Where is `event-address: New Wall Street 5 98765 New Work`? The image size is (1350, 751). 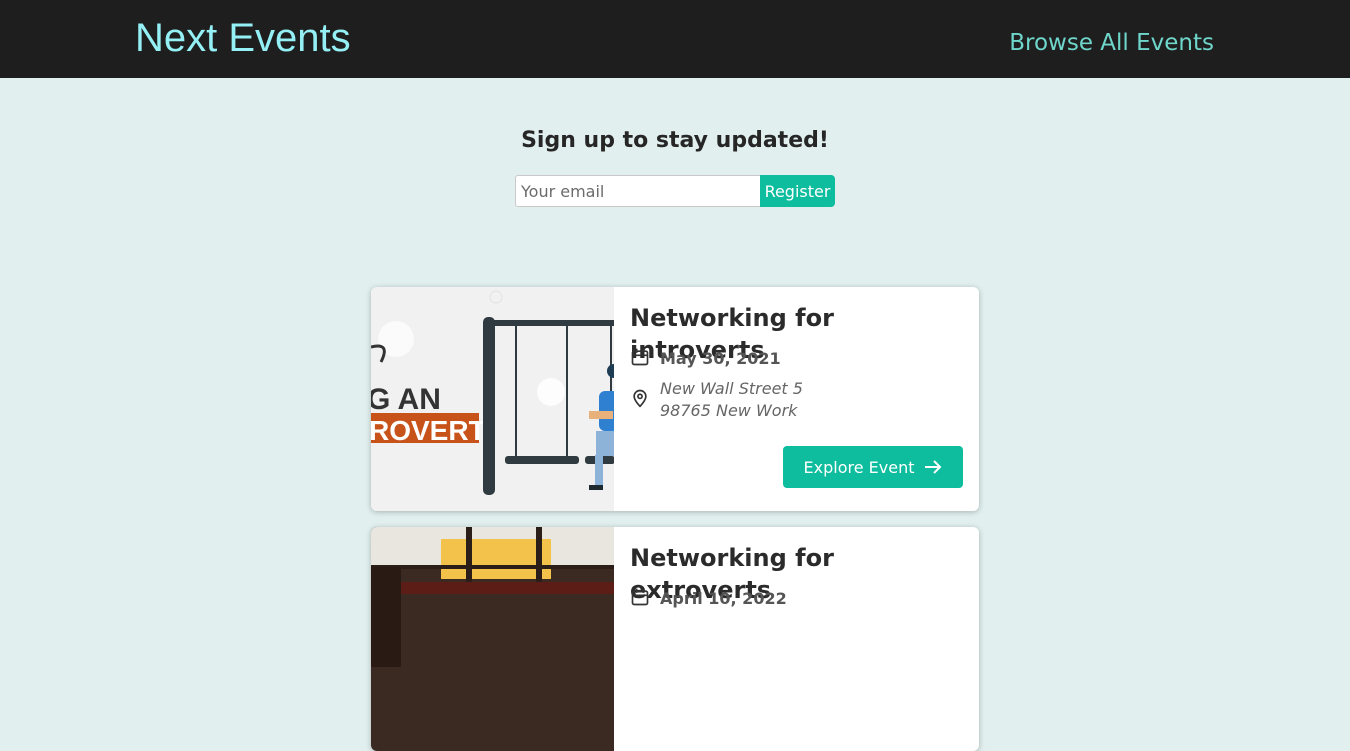
event-address: New Wall Street 5 98765 New Work is located at coordinates (716, 400).